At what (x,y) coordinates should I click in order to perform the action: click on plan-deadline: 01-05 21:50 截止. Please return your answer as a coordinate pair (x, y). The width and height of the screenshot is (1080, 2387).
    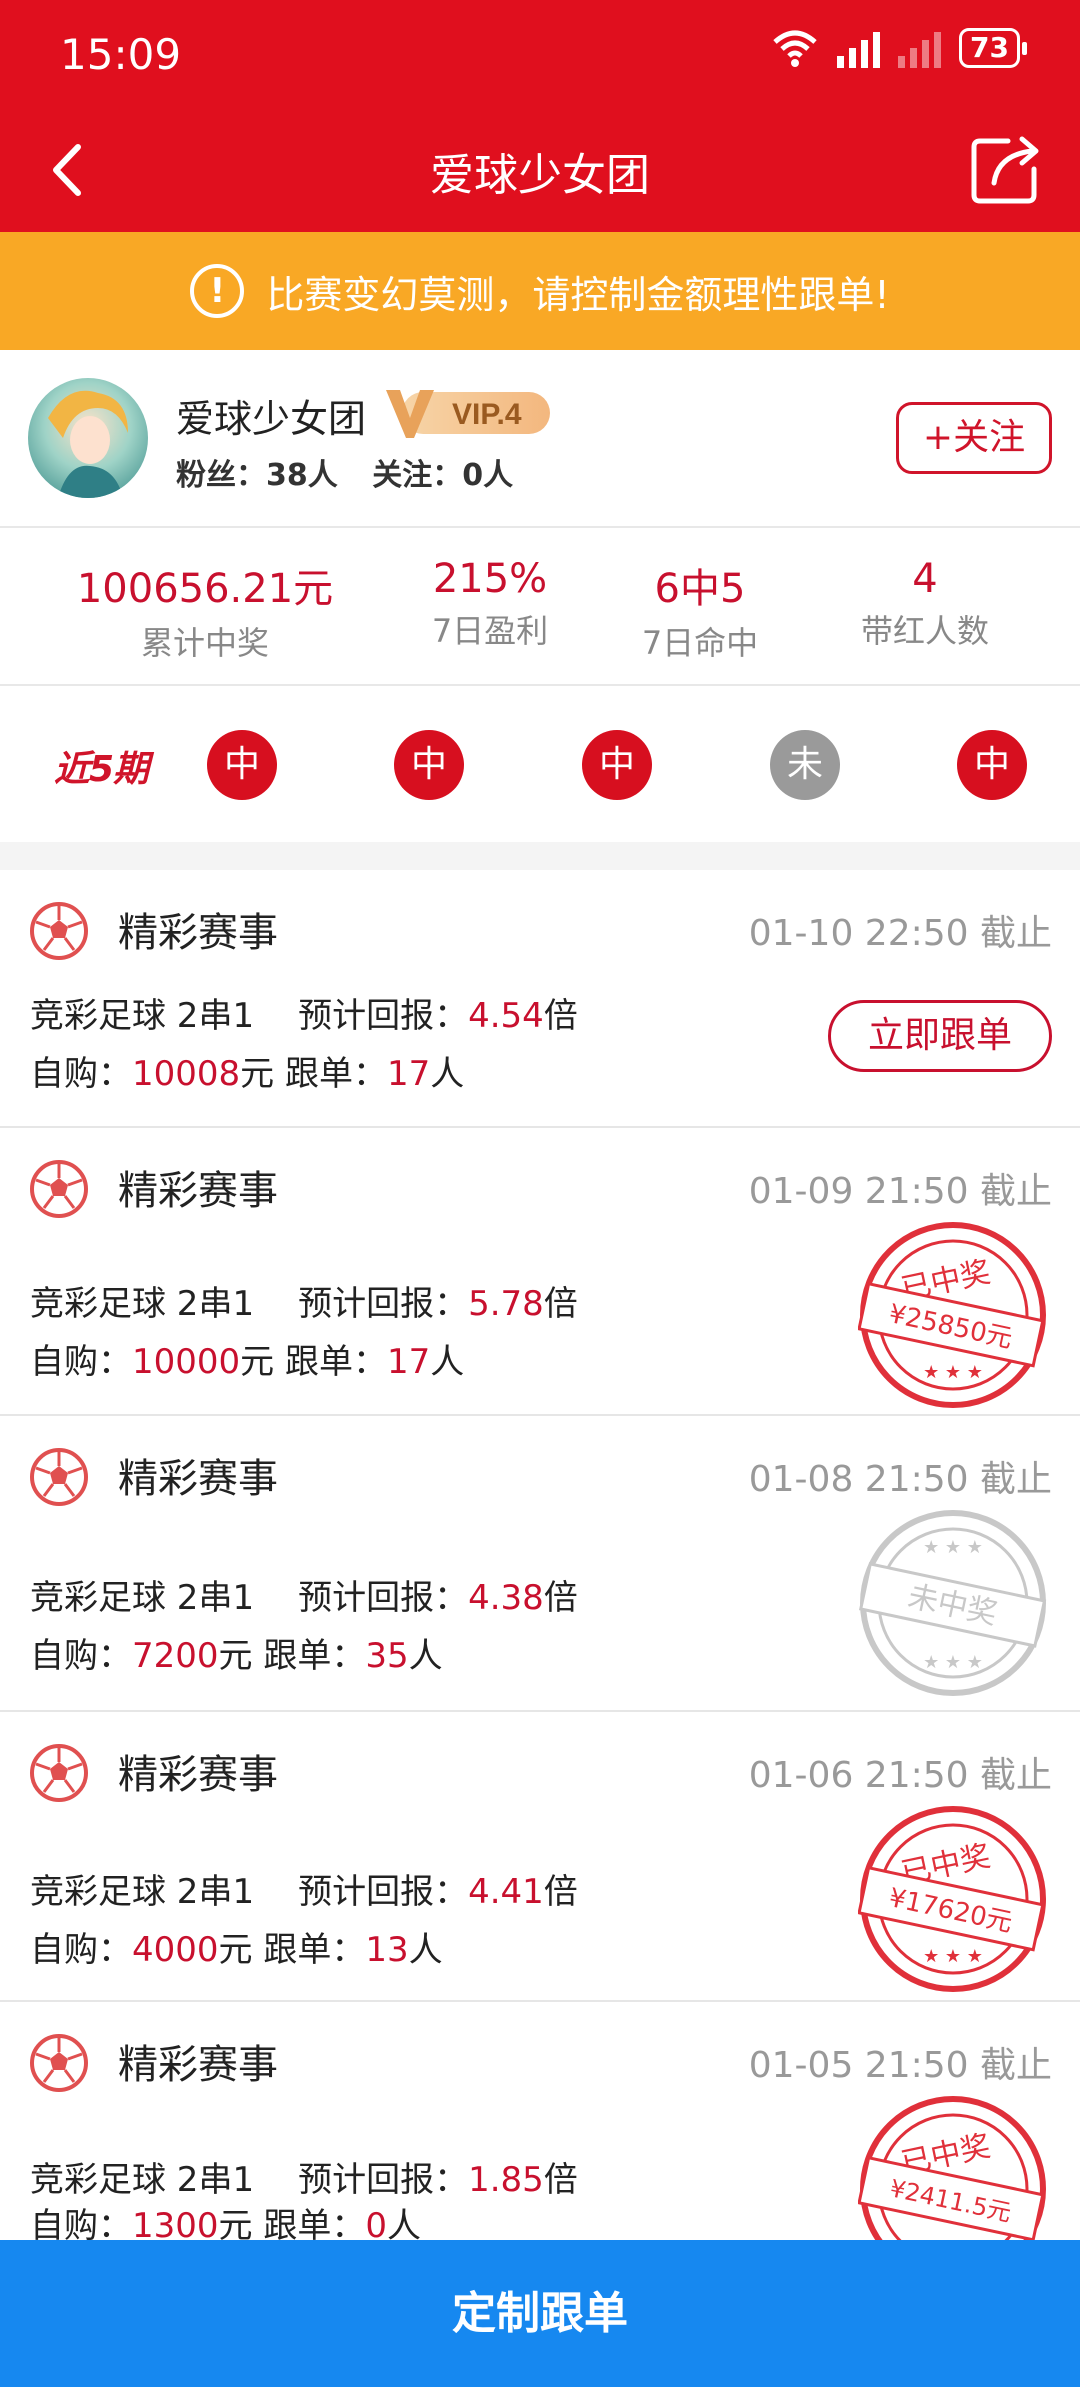
    Looking at the image, I should click on (900, 2065).